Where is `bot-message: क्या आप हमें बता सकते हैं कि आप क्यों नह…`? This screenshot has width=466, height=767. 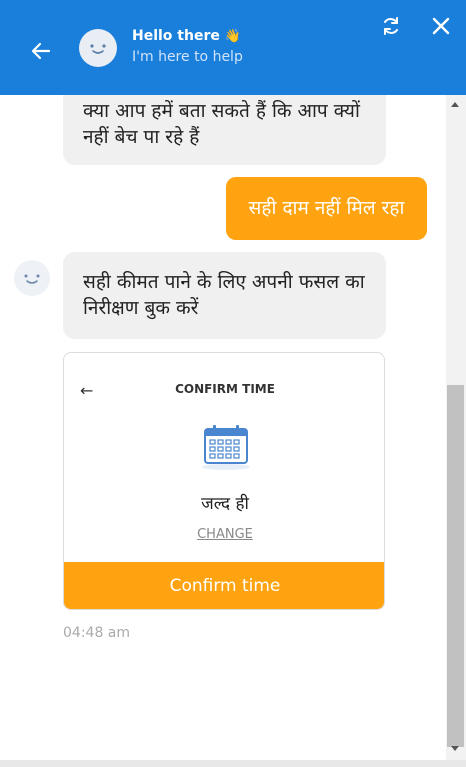
bot-message: क्या आप हमें बता सकते हैं कि आप क्यों नह… is located at coordinates (224, 130).